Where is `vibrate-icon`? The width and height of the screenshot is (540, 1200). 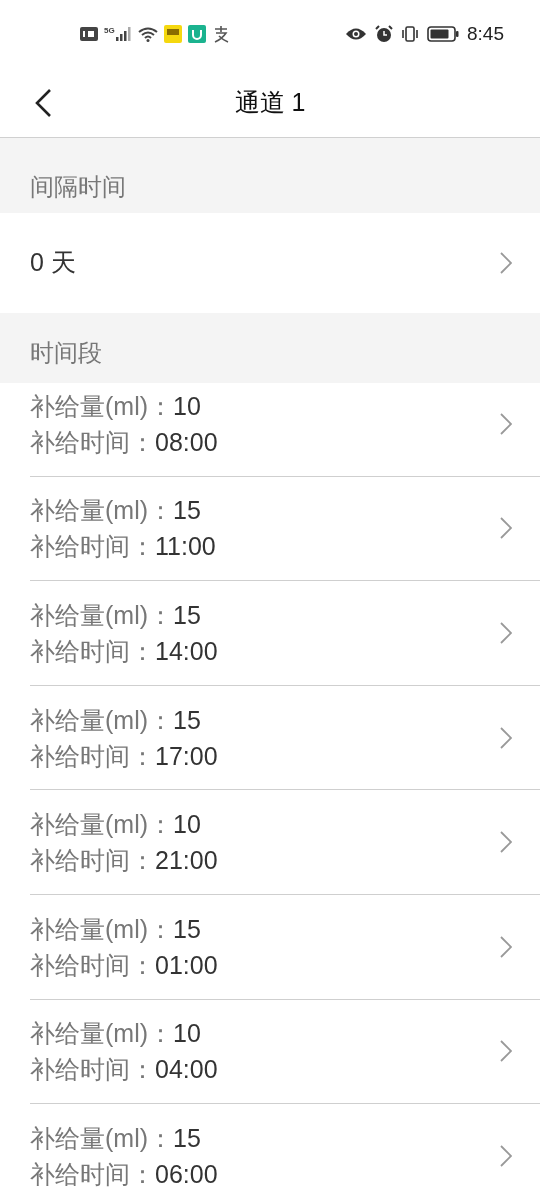 vibrate-icon is located at coordinates (410, 34).